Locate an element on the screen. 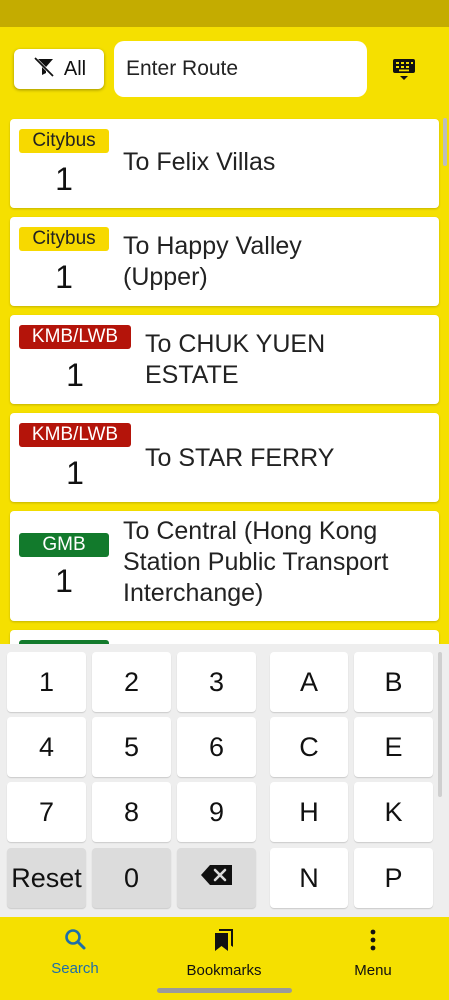  route-destination: To Happy Valley (Upper) is located at coordinates (212, 261).